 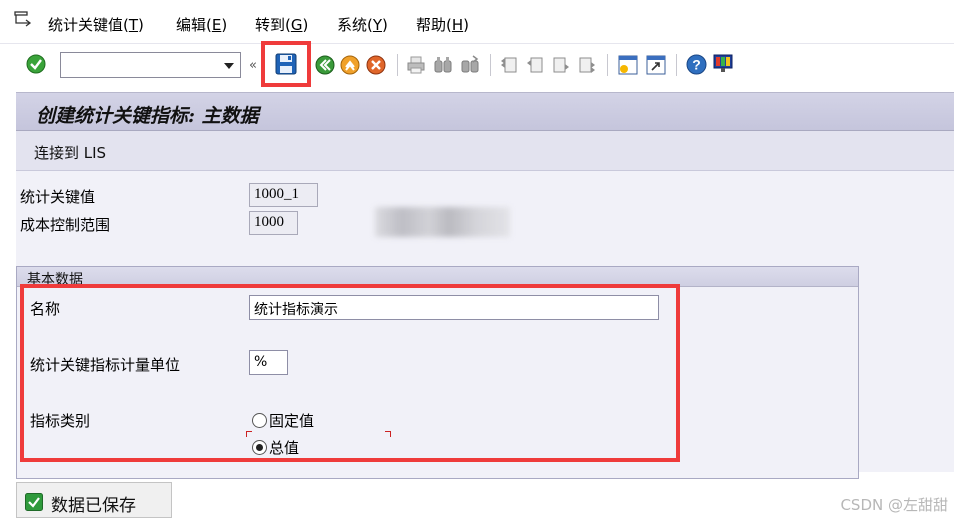 What do you see at coordinates (442, 24) in the screenshot?
I see `menu-help: 帮助(H)` at bounding box center [442, 24].